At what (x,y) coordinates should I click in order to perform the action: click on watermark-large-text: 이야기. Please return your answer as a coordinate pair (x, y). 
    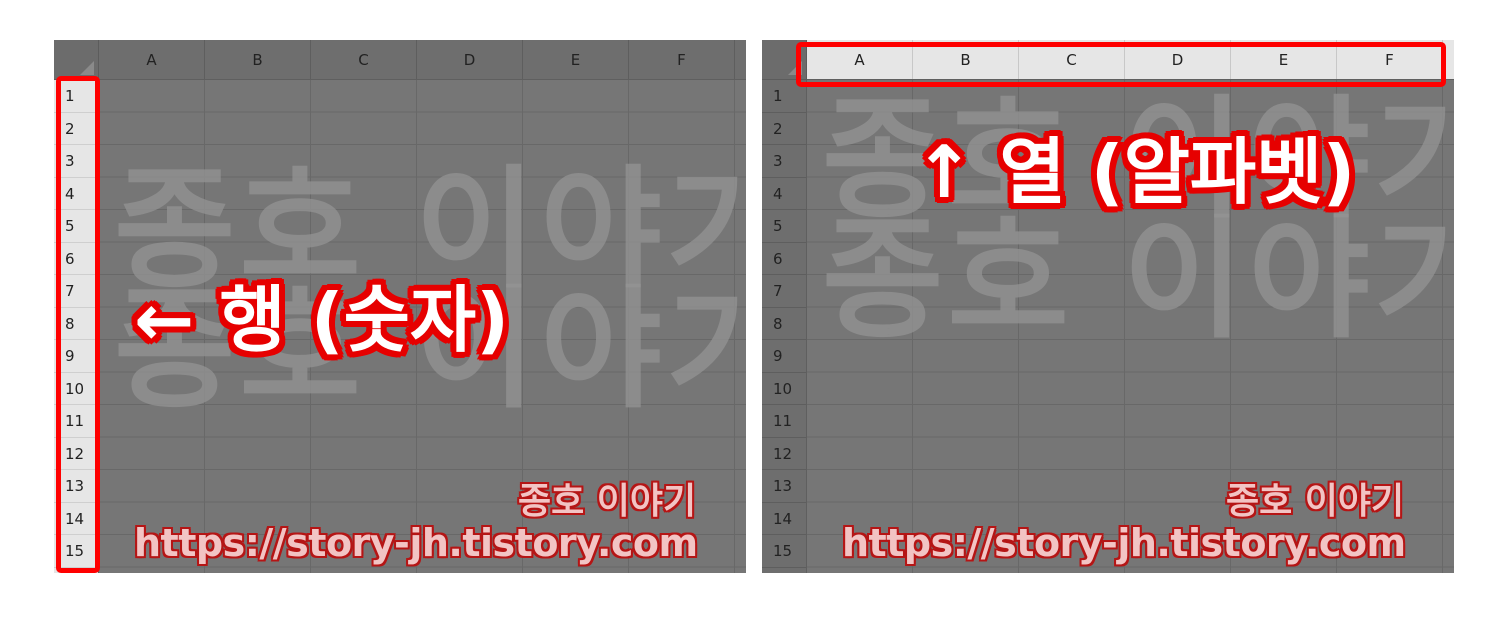
    Looking at the image, I should click on (1288, 280).